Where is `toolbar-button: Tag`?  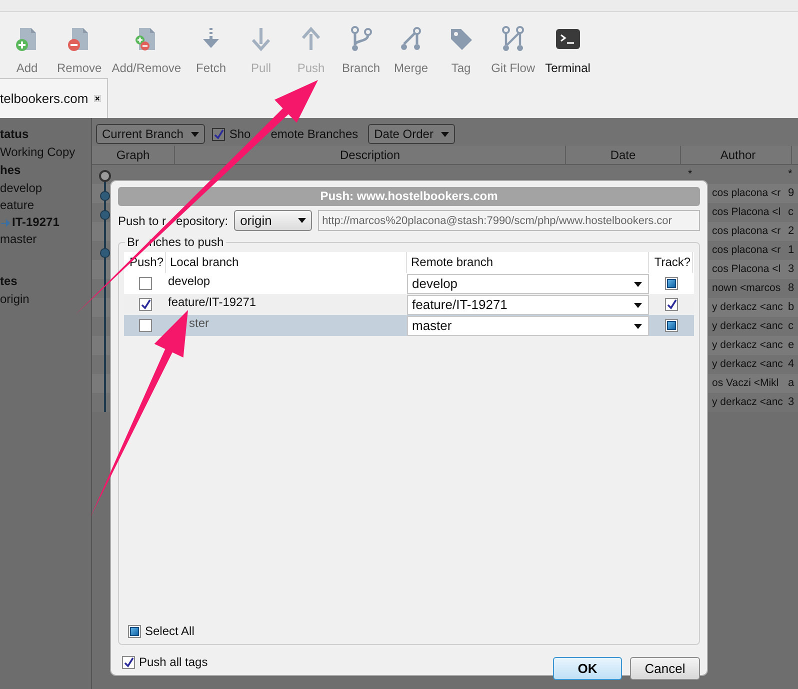
toolbar-button: Tag is located at coordinates (461, 44).